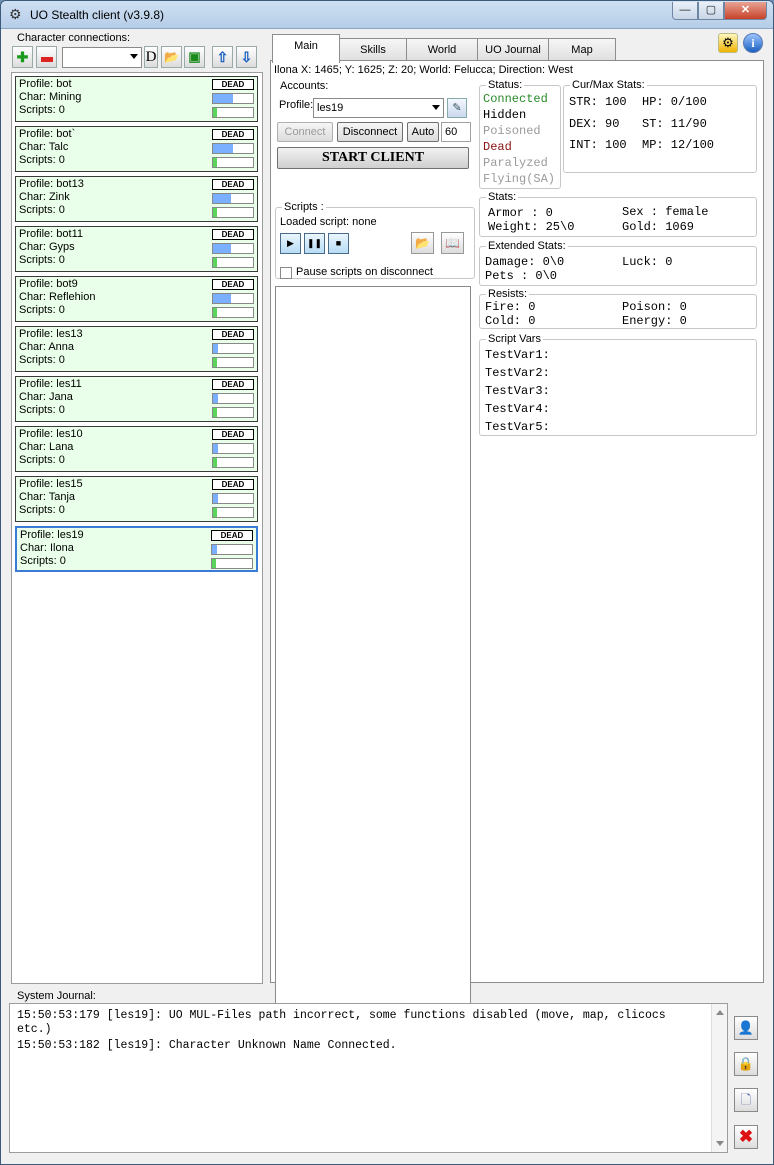 This screenshot has width=774, height=1165. I want to click on dead-status-badge: DEAD, so click(233, 284).